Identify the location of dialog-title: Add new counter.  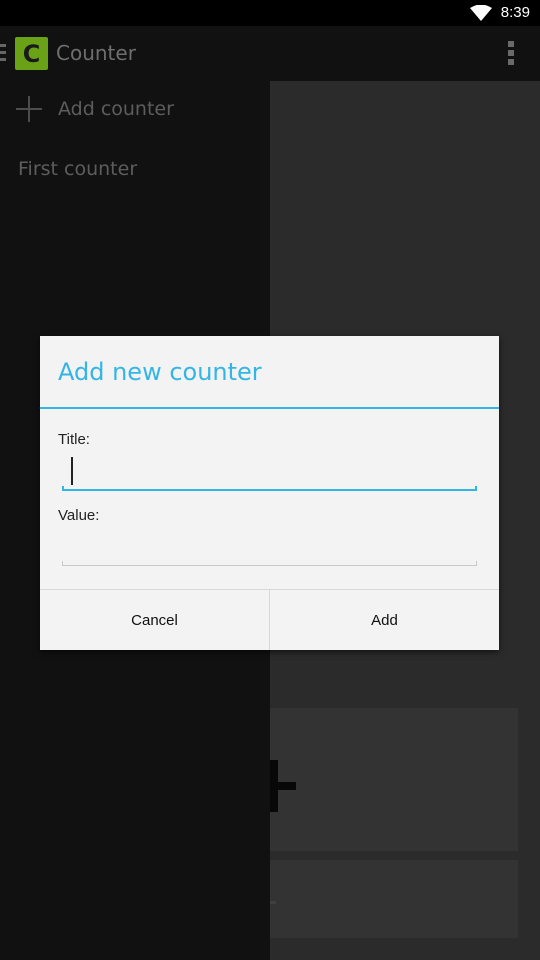
(160, 372).